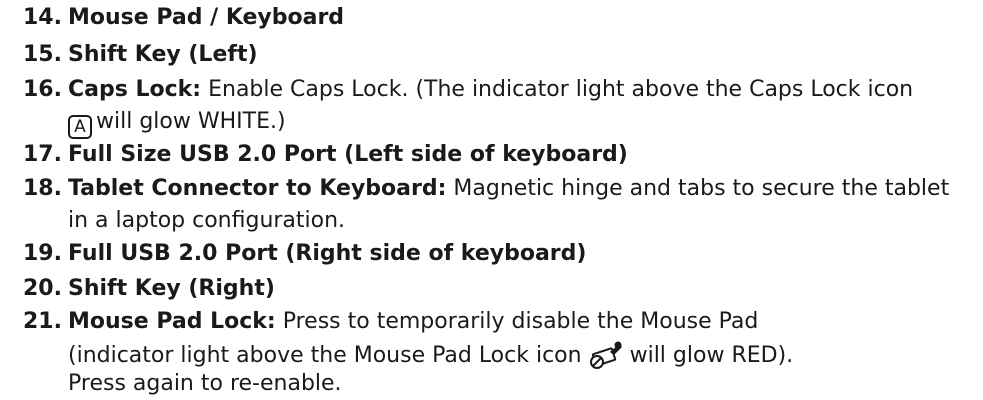  I want to click on item-number: 14., so click(42, 17).